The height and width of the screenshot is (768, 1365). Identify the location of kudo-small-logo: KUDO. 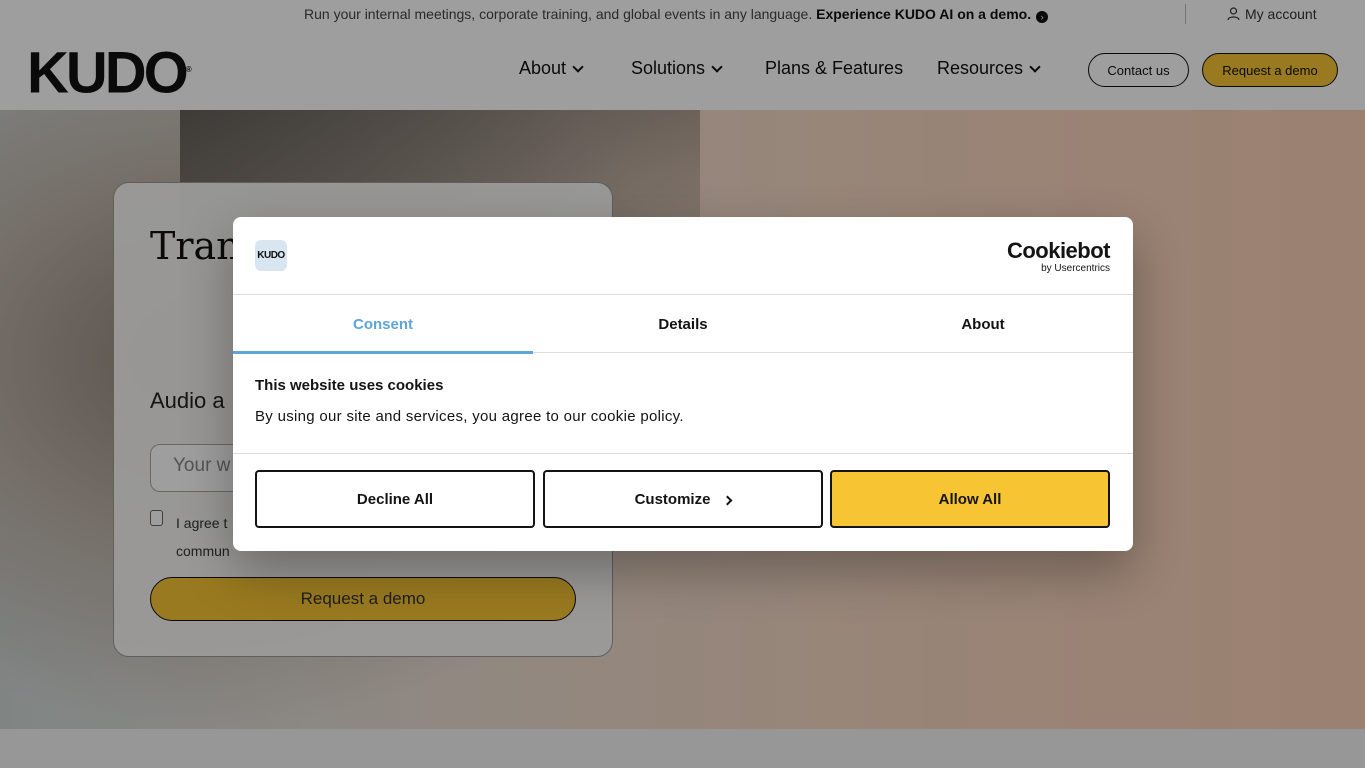
(271, 255).